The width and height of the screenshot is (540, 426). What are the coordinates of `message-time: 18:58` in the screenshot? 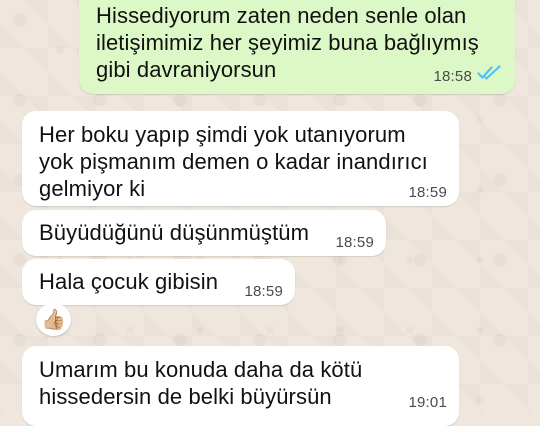 It's located at (452, 76).